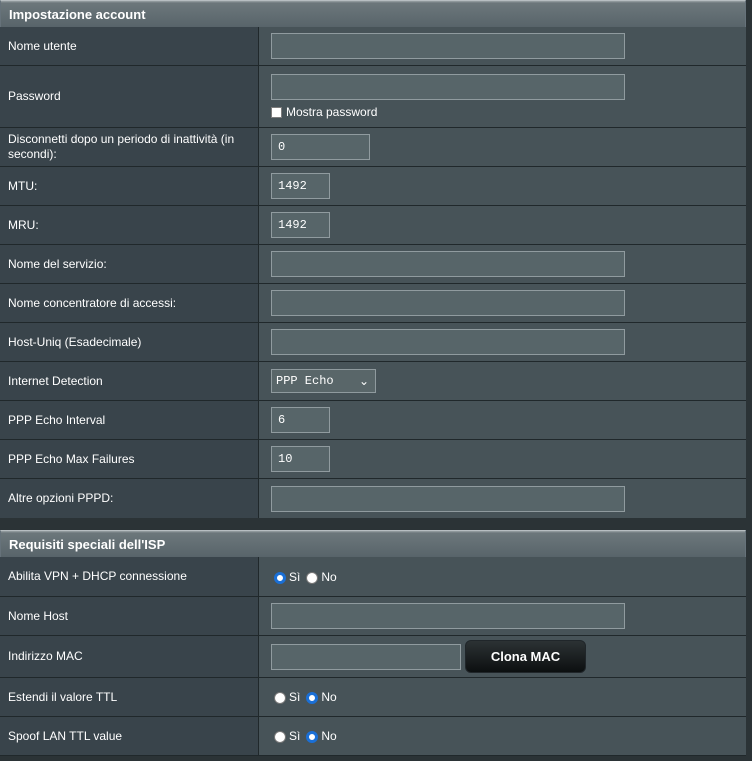 This screenshot has height=761, width=752. What do you see at coordinates (129, 697) in the screenshot?
I see `extend-ttl-label: Estendi il valore TTL` at bounding box center [129, 697].